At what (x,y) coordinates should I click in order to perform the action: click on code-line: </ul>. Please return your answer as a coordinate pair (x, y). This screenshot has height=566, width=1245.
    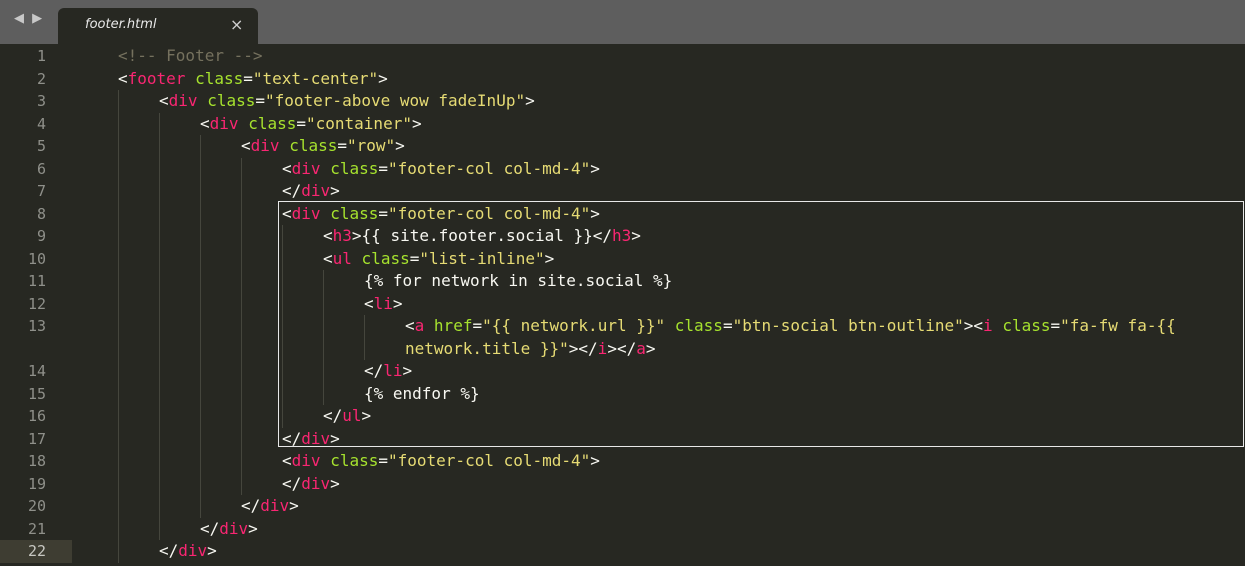
    Looking at the image, I should click on (347, 416).